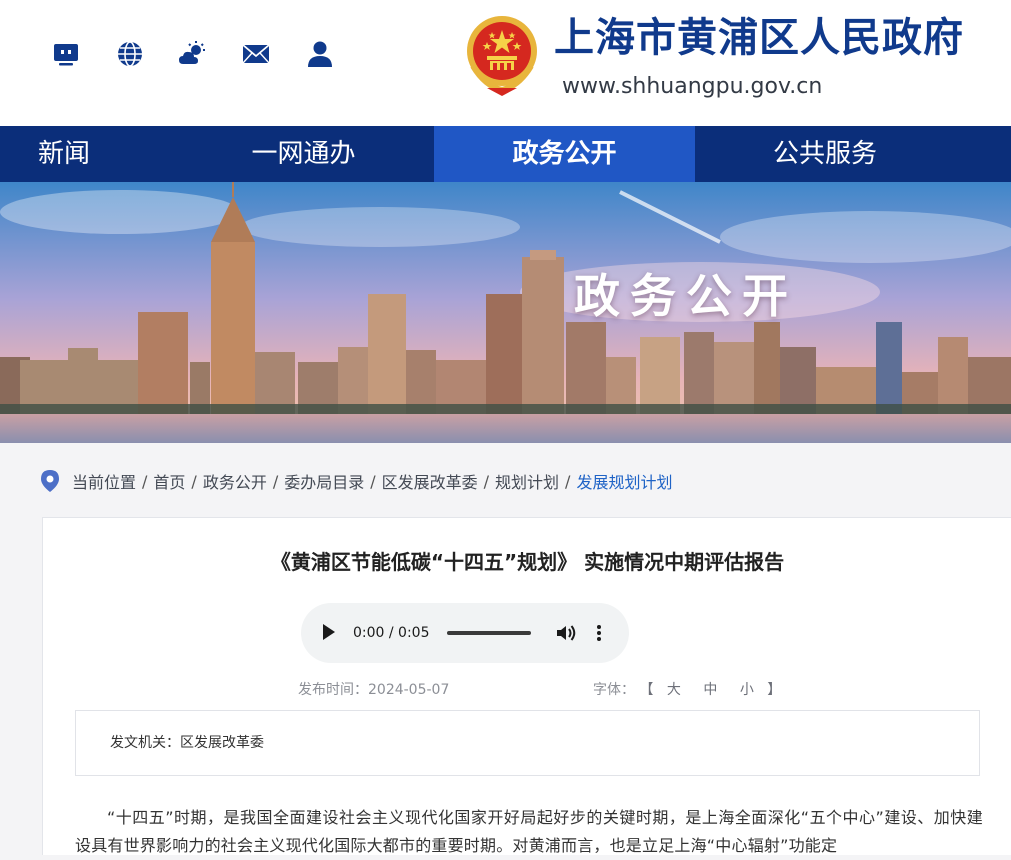  What do you see at coordinates (674, 690) in the screenshot?
I see `font-size-large: 大` at bounding box center [674, 690].